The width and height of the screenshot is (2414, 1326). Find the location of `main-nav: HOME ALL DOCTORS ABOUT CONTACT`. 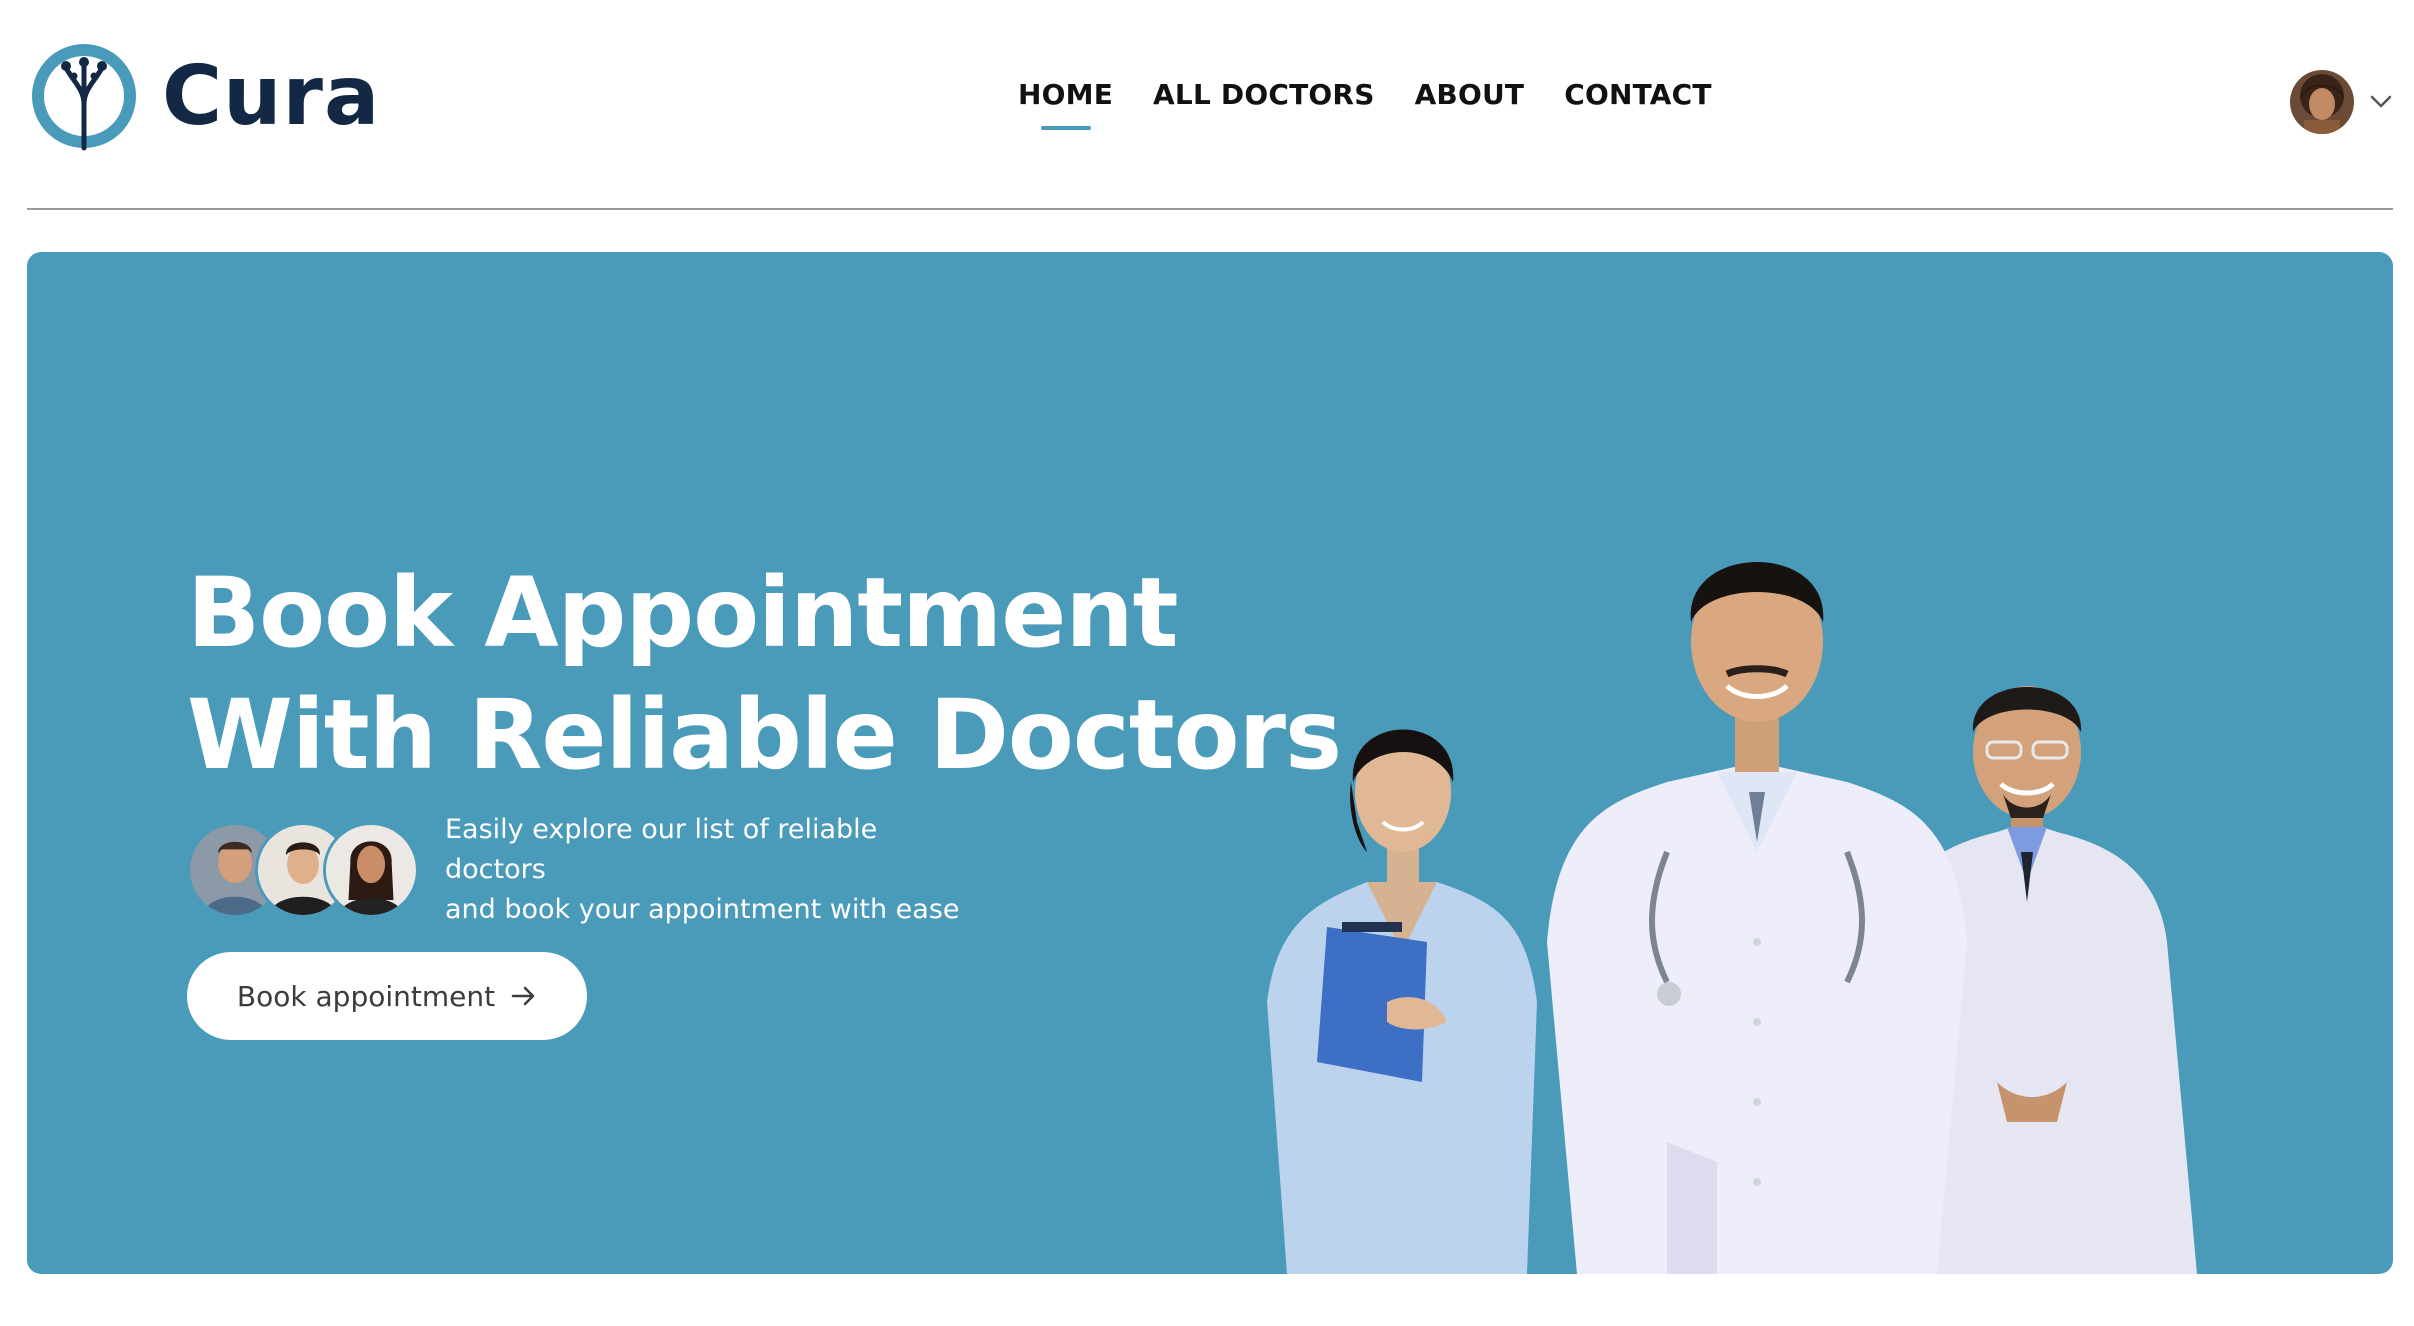

main-nav: HOME ALL DOCTORS ABOUT CONTACT is located at coordinates (1365, 108).